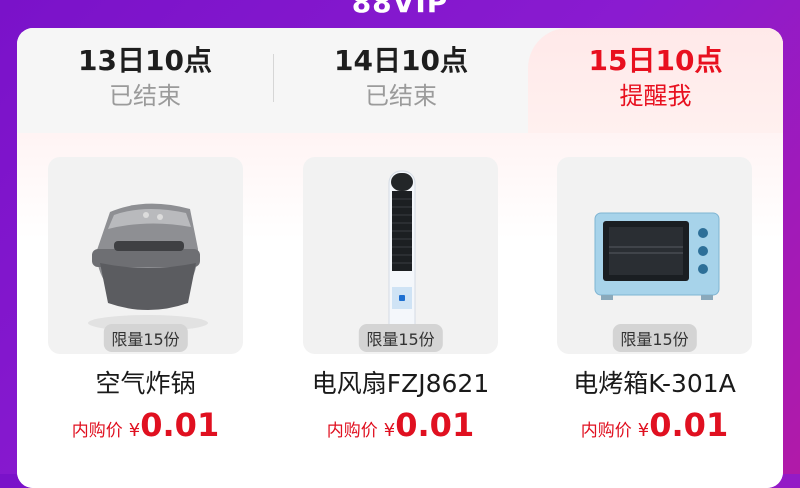 The image size is (800, 488). What do you see at coordinates (654, 383) in the screenshot?
I see `product-name: 电烤箱K-301A` at bounding box center [654, 383].